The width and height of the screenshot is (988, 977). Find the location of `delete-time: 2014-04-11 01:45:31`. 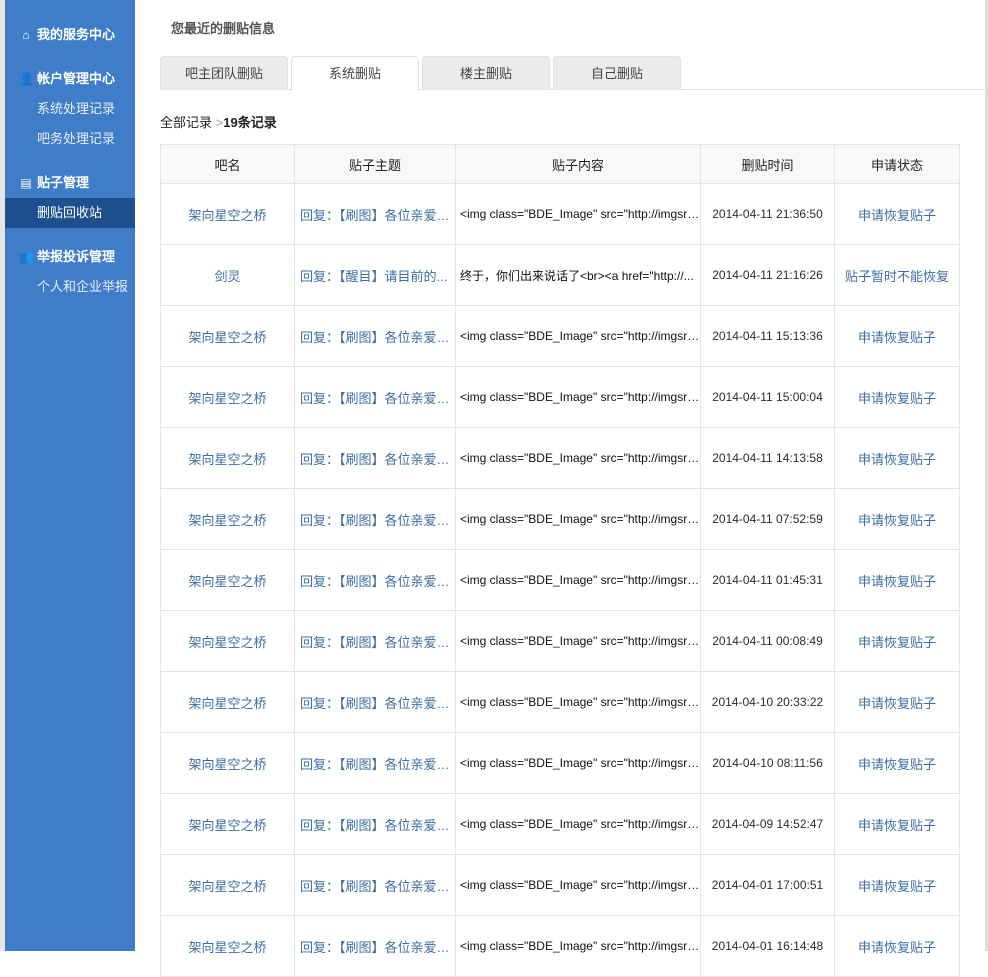

delete-time: 2014-04-11 01:45:31 is located at coordinates (767, 580).